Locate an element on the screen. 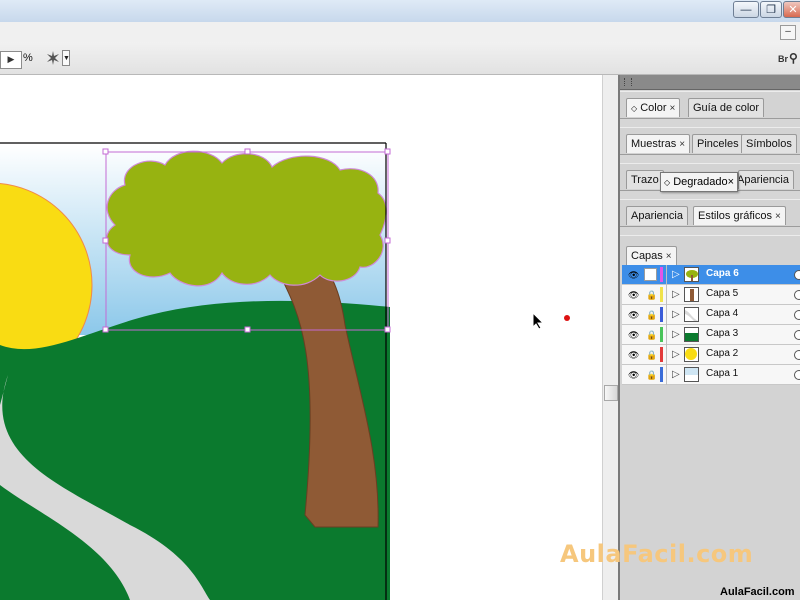 The width and height of the screenshot is (800, 600). panel-group-color: ◇ Color × Guía de color is located at coordinates (710, 105).